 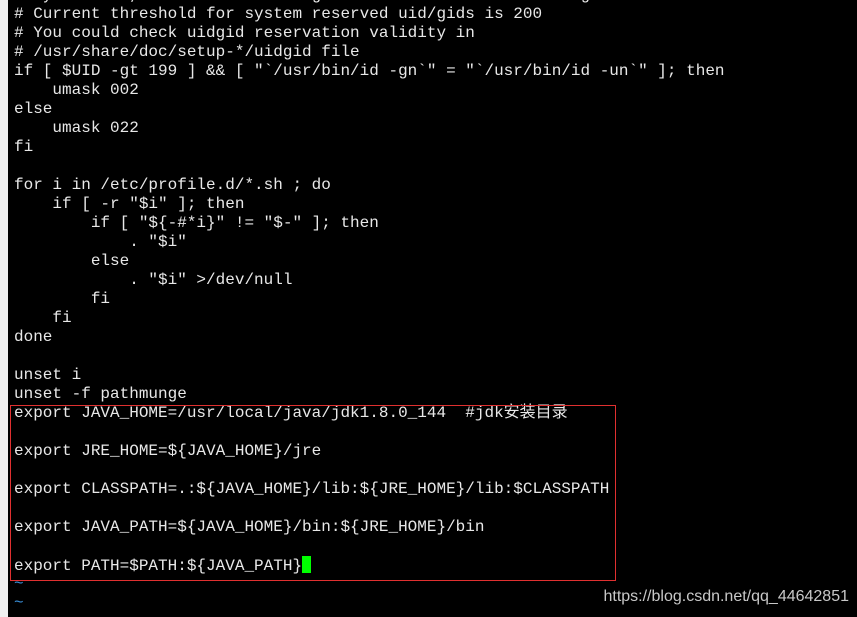 What do you see at coordinates (4, 308) in the screenshot?
I see `window-left-edge` at bounding box center [4, 308].